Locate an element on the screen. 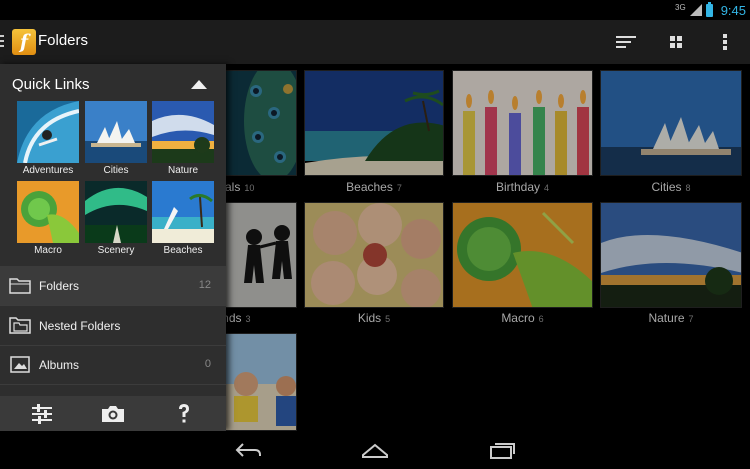 The image size is (750, 469). nav-item-label: Folders is located at coordinates (59, 286).